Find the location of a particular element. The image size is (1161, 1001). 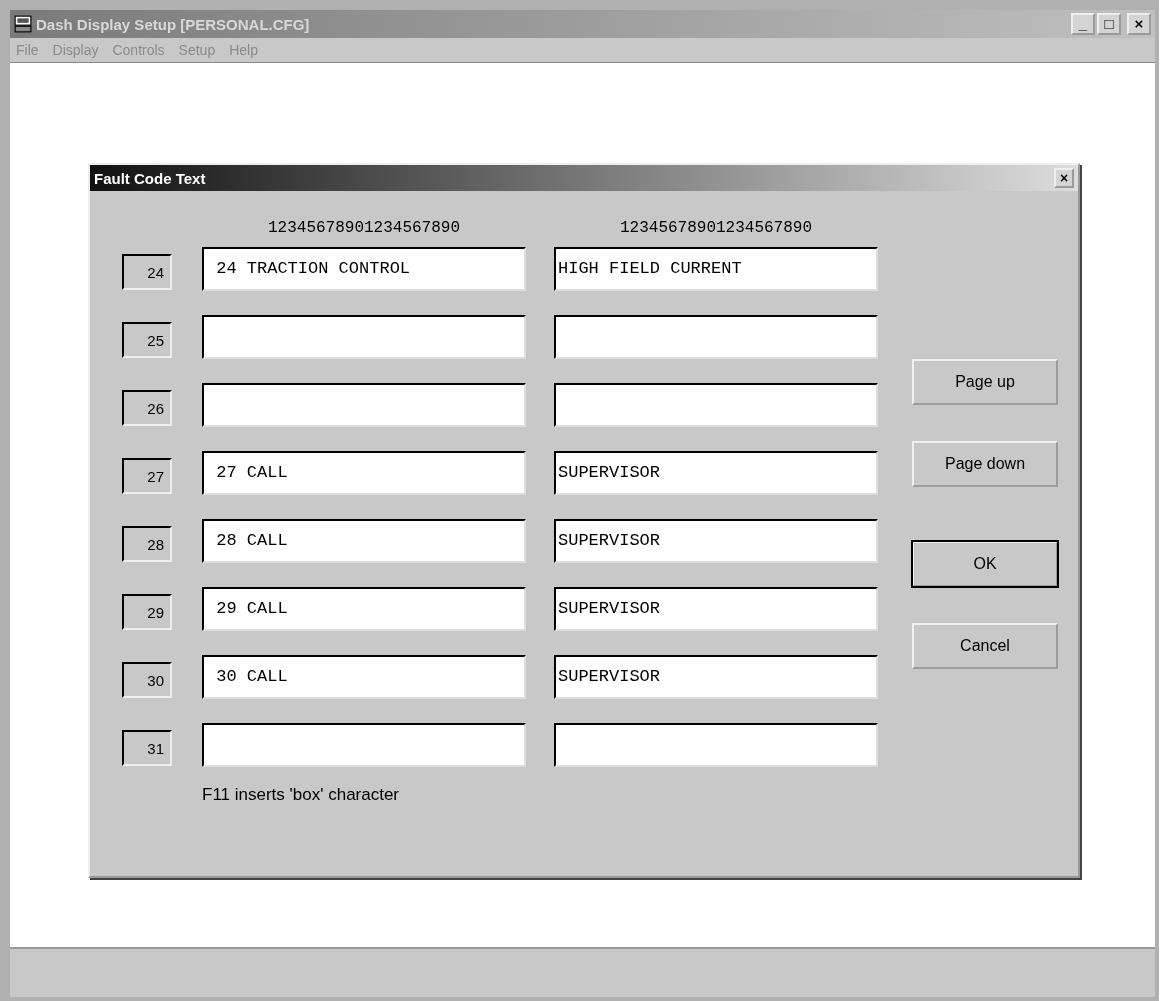

fault-code-number: 28 is located at coordinates (147, 544).